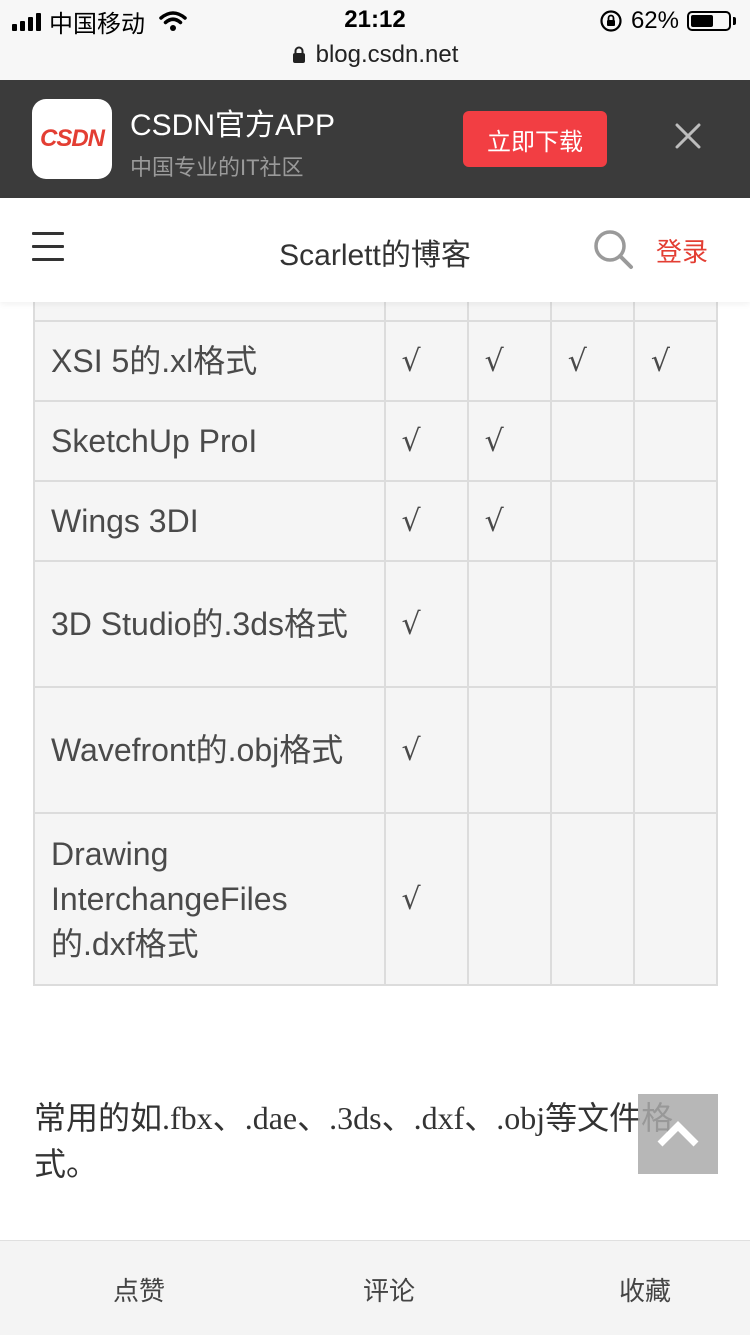 The height and width of the screenshot is (1335, 750). What do you see at coordinates (209, 441) in the screenshot?
I see `format-name-cell: SketchUp ProI` at bounding box center [209, 441].